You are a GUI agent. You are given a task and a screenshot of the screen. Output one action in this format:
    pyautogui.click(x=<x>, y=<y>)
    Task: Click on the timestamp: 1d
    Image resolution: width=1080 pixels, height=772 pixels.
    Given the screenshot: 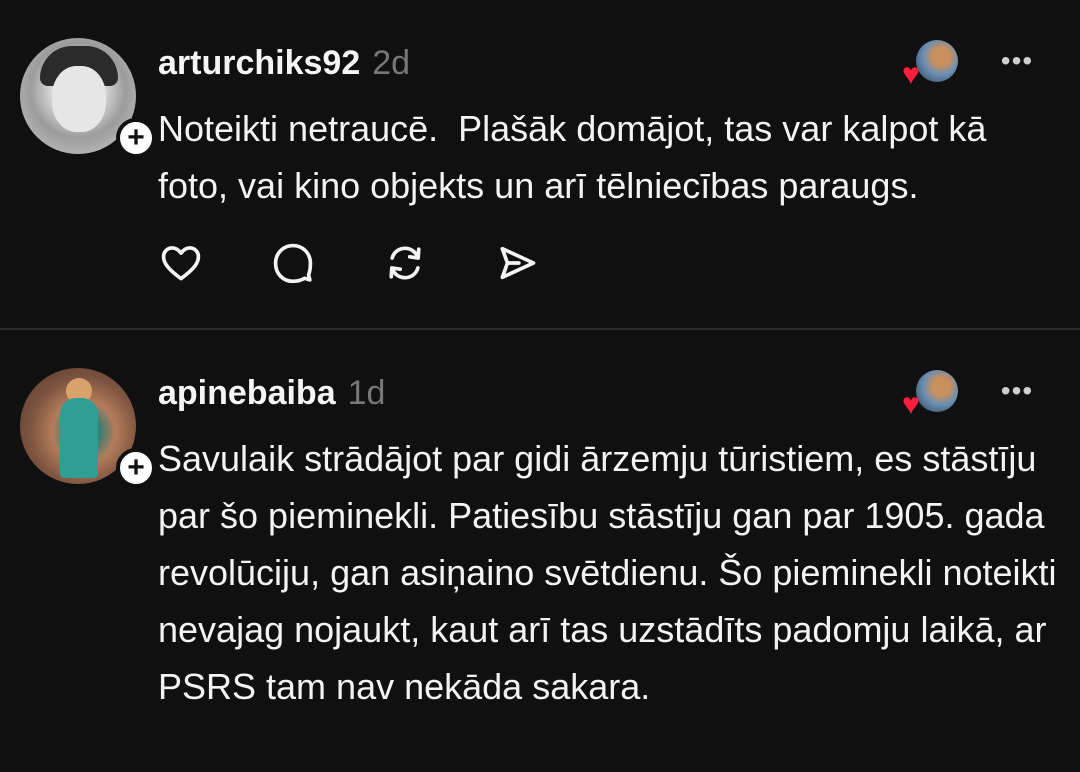 What is the action you would take?
    pyautogui.click(x=366, y=393)
    